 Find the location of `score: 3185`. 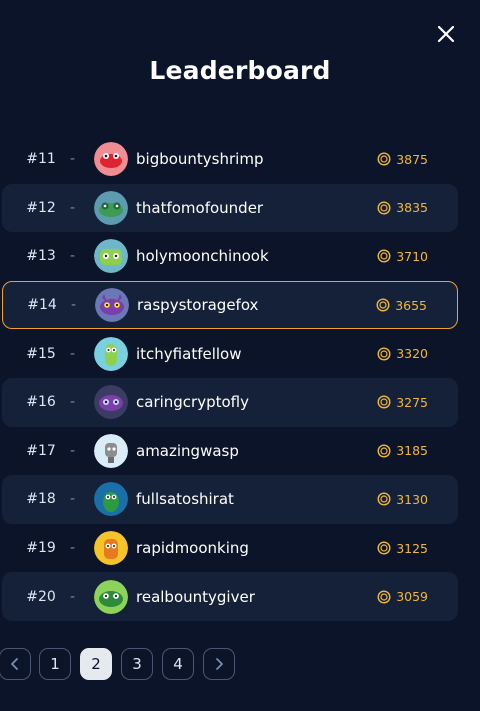

score: 3185 is located at coordinates (402, 451).